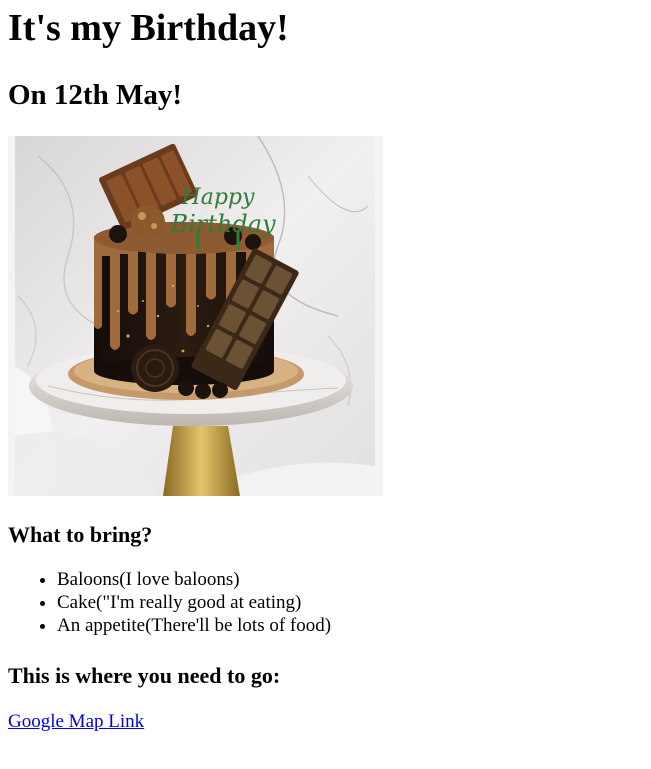  Describe the element at coordinates (95, 95) in the screenshot. I see `date-subtitle: On 12th May!` at that location.